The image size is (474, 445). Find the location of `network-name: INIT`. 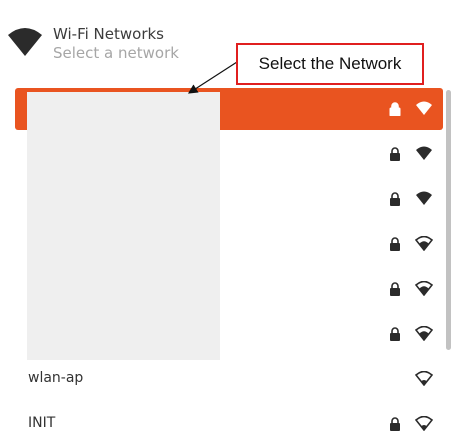

network-name: INIT is located at coordinates (42, 423).